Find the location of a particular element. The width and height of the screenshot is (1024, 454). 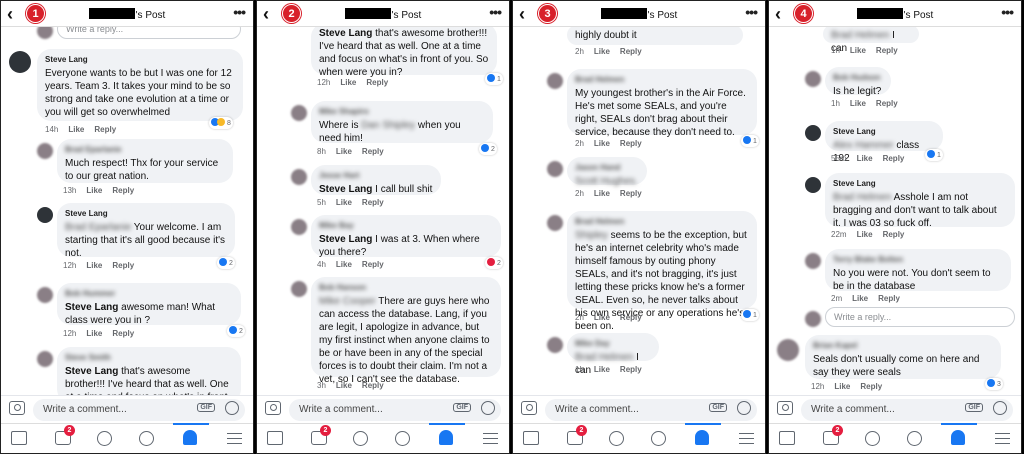

comment-author: Mike Bay is located at coordinates (406, 225).